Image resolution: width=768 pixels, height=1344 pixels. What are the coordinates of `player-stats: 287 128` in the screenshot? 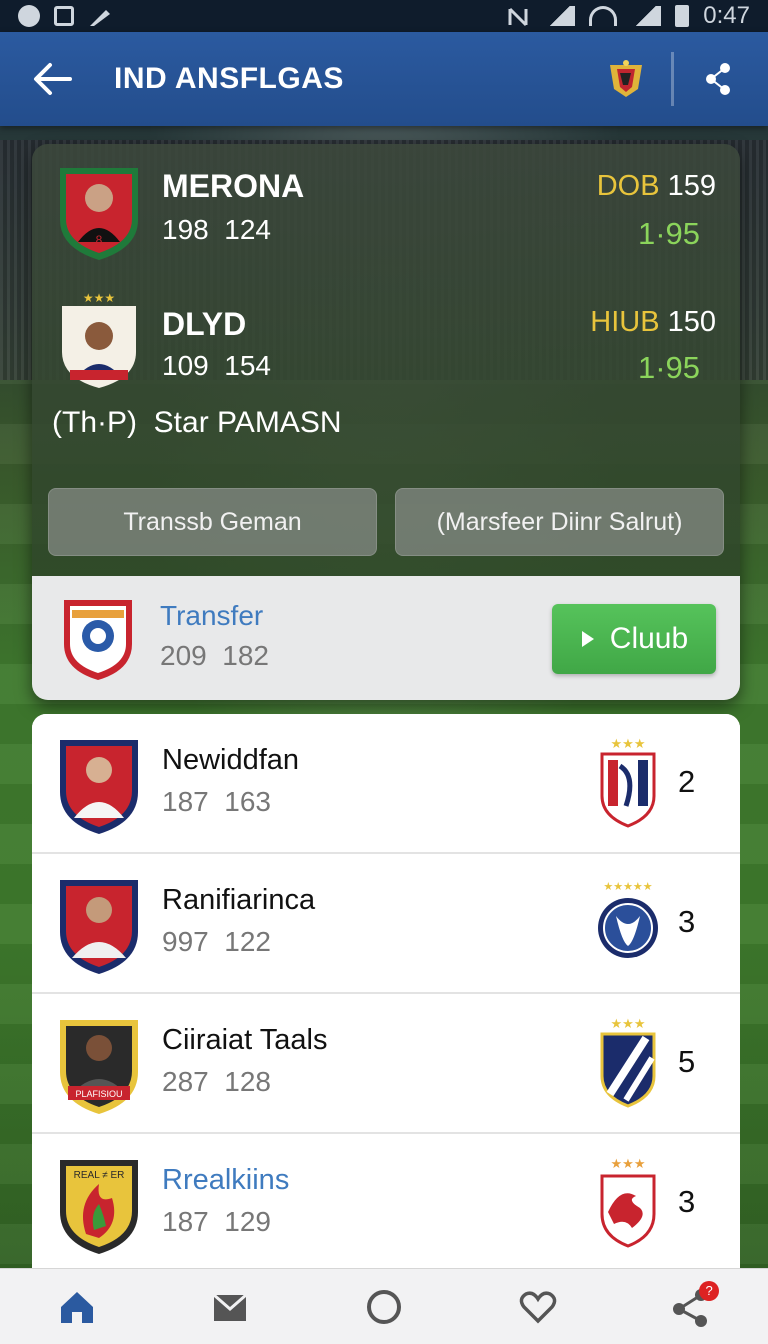 It's located at (216, 1082).